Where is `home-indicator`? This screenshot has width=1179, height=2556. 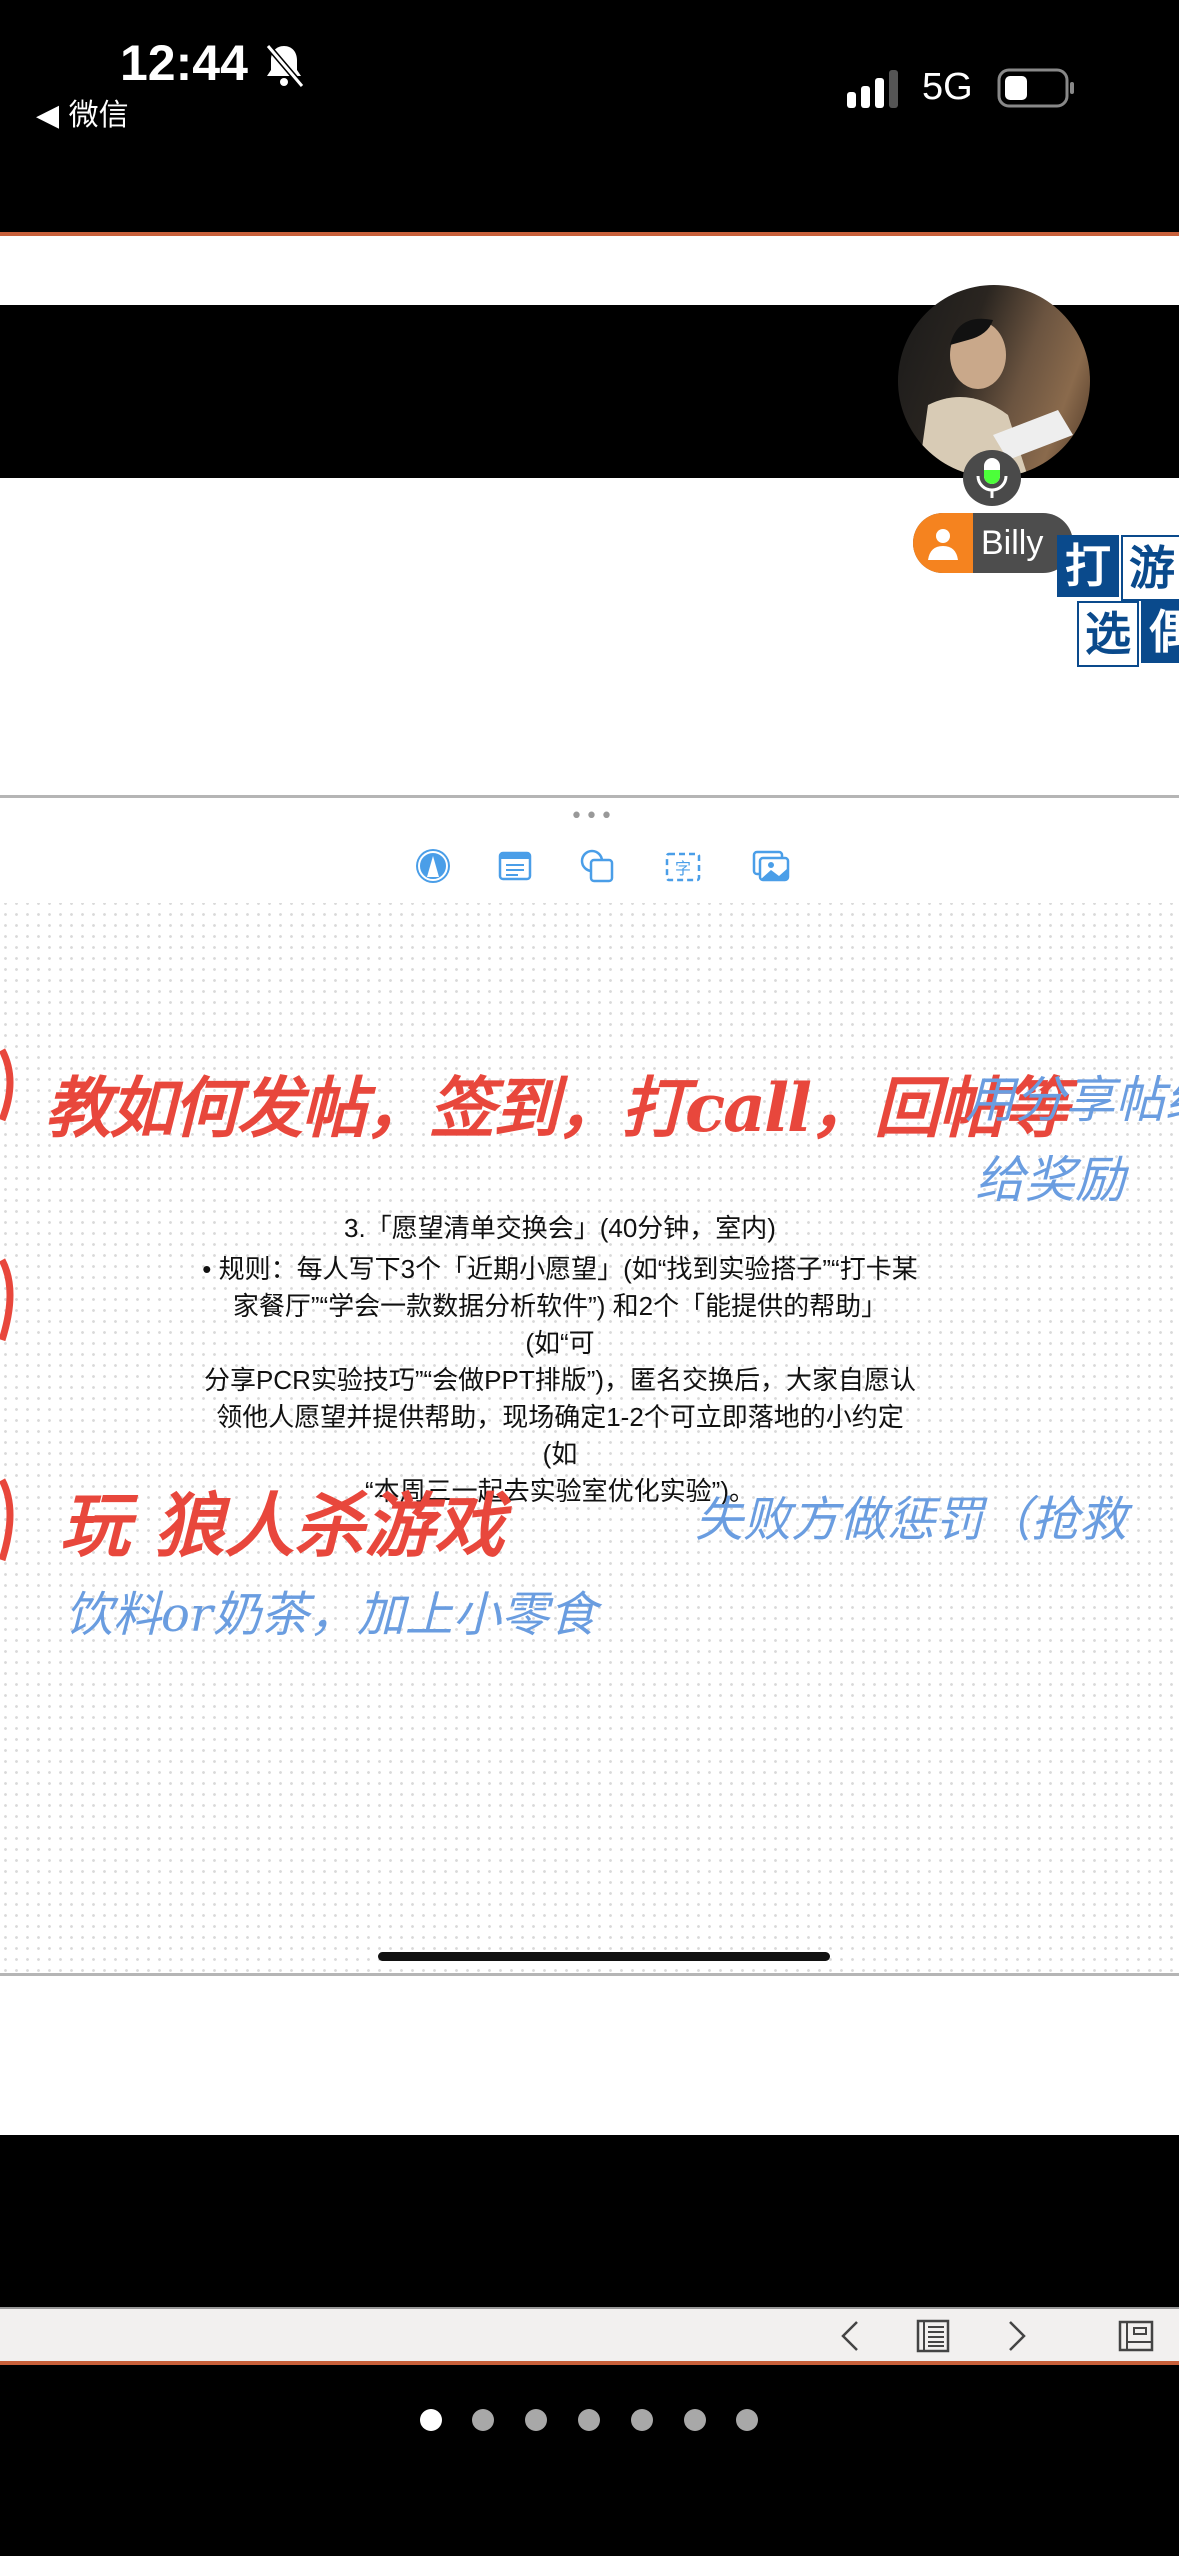 home-indicator is located at coordinates (604, 1956).